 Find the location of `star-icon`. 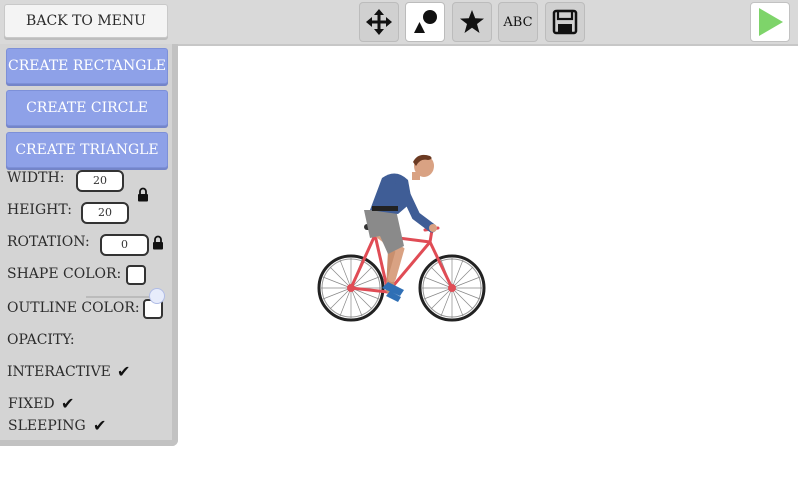

star-icon is located at coordinates (472, 21).